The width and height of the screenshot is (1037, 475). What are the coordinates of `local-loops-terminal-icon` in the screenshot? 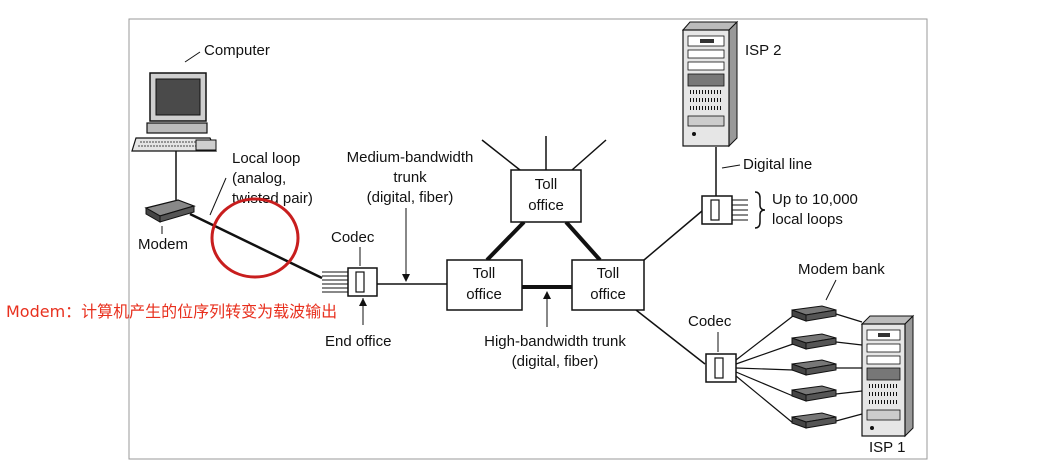 It's located at (724, 210).